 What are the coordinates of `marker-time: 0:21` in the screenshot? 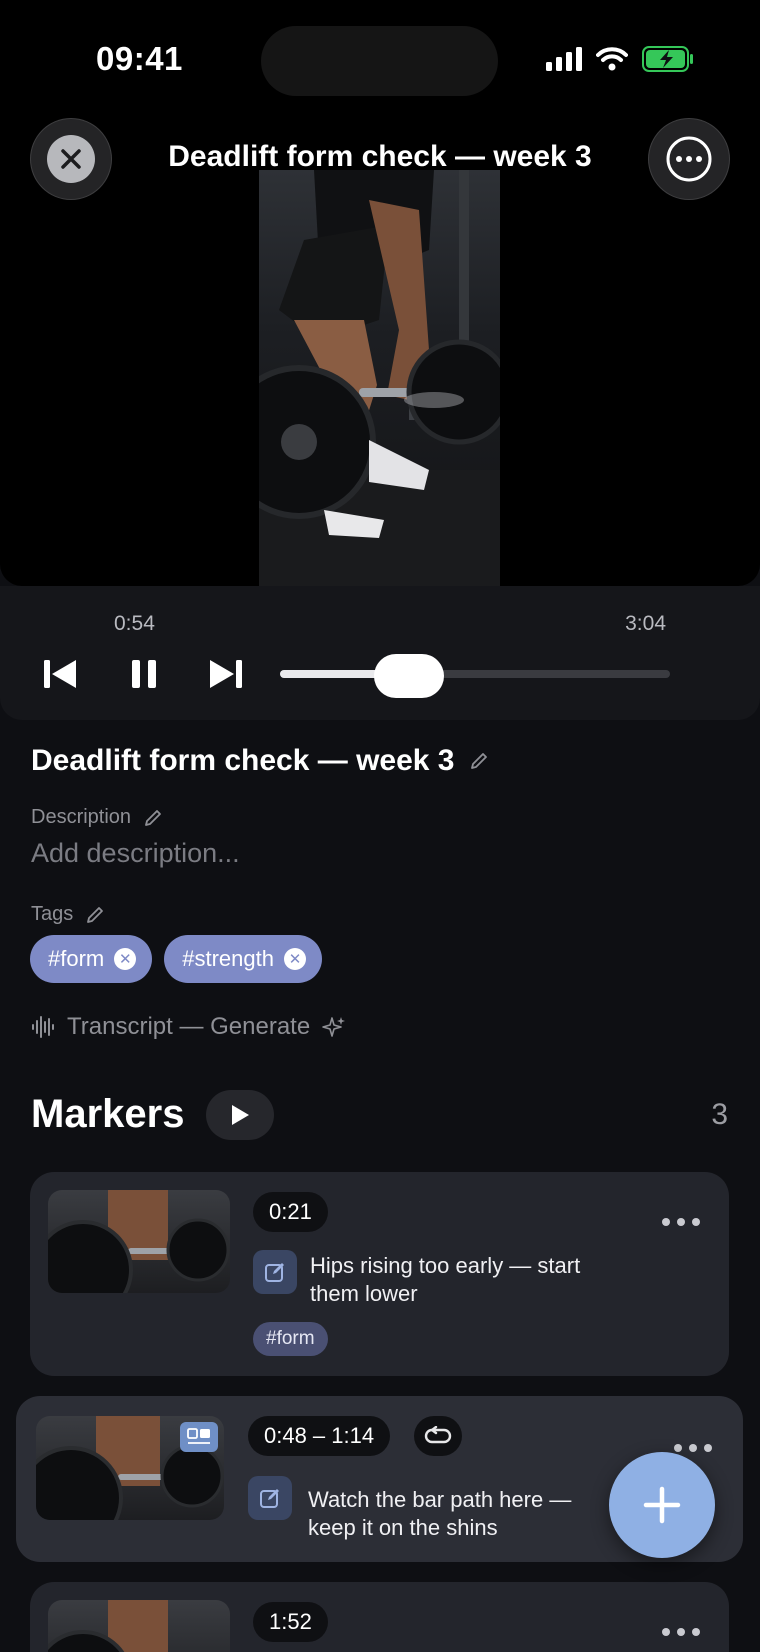 It's located at (290, 1212).